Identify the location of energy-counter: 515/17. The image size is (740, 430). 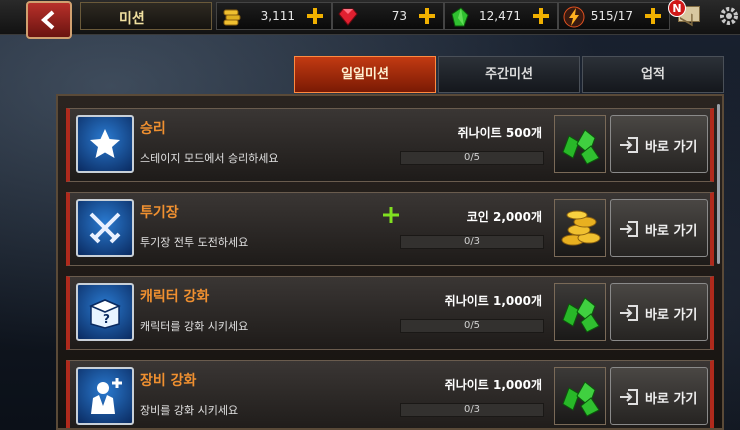
(614, 16).